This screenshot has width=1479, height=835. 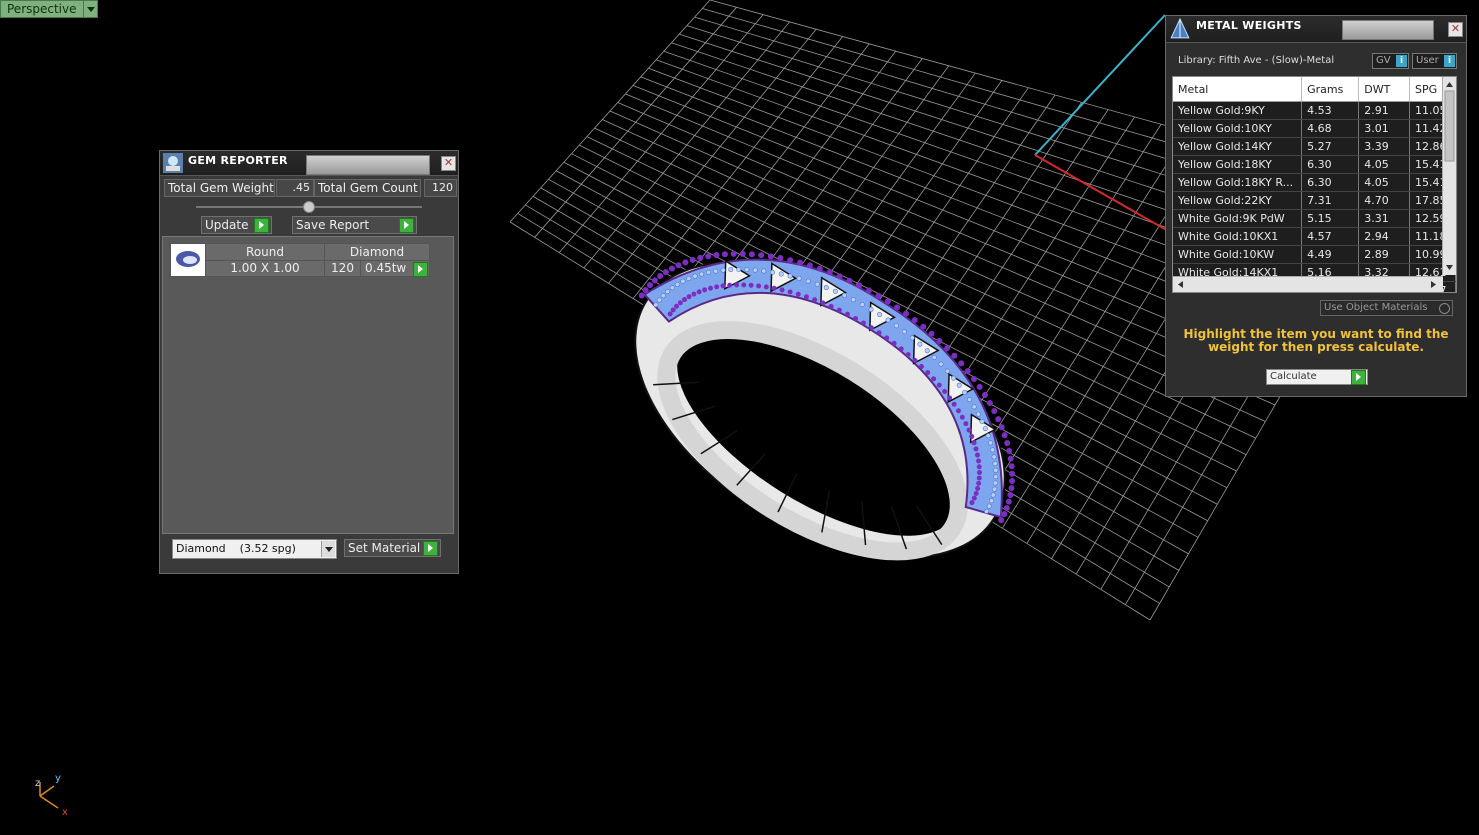 I want to click on table-cell: 5.27, so click(x=1330, y=146).